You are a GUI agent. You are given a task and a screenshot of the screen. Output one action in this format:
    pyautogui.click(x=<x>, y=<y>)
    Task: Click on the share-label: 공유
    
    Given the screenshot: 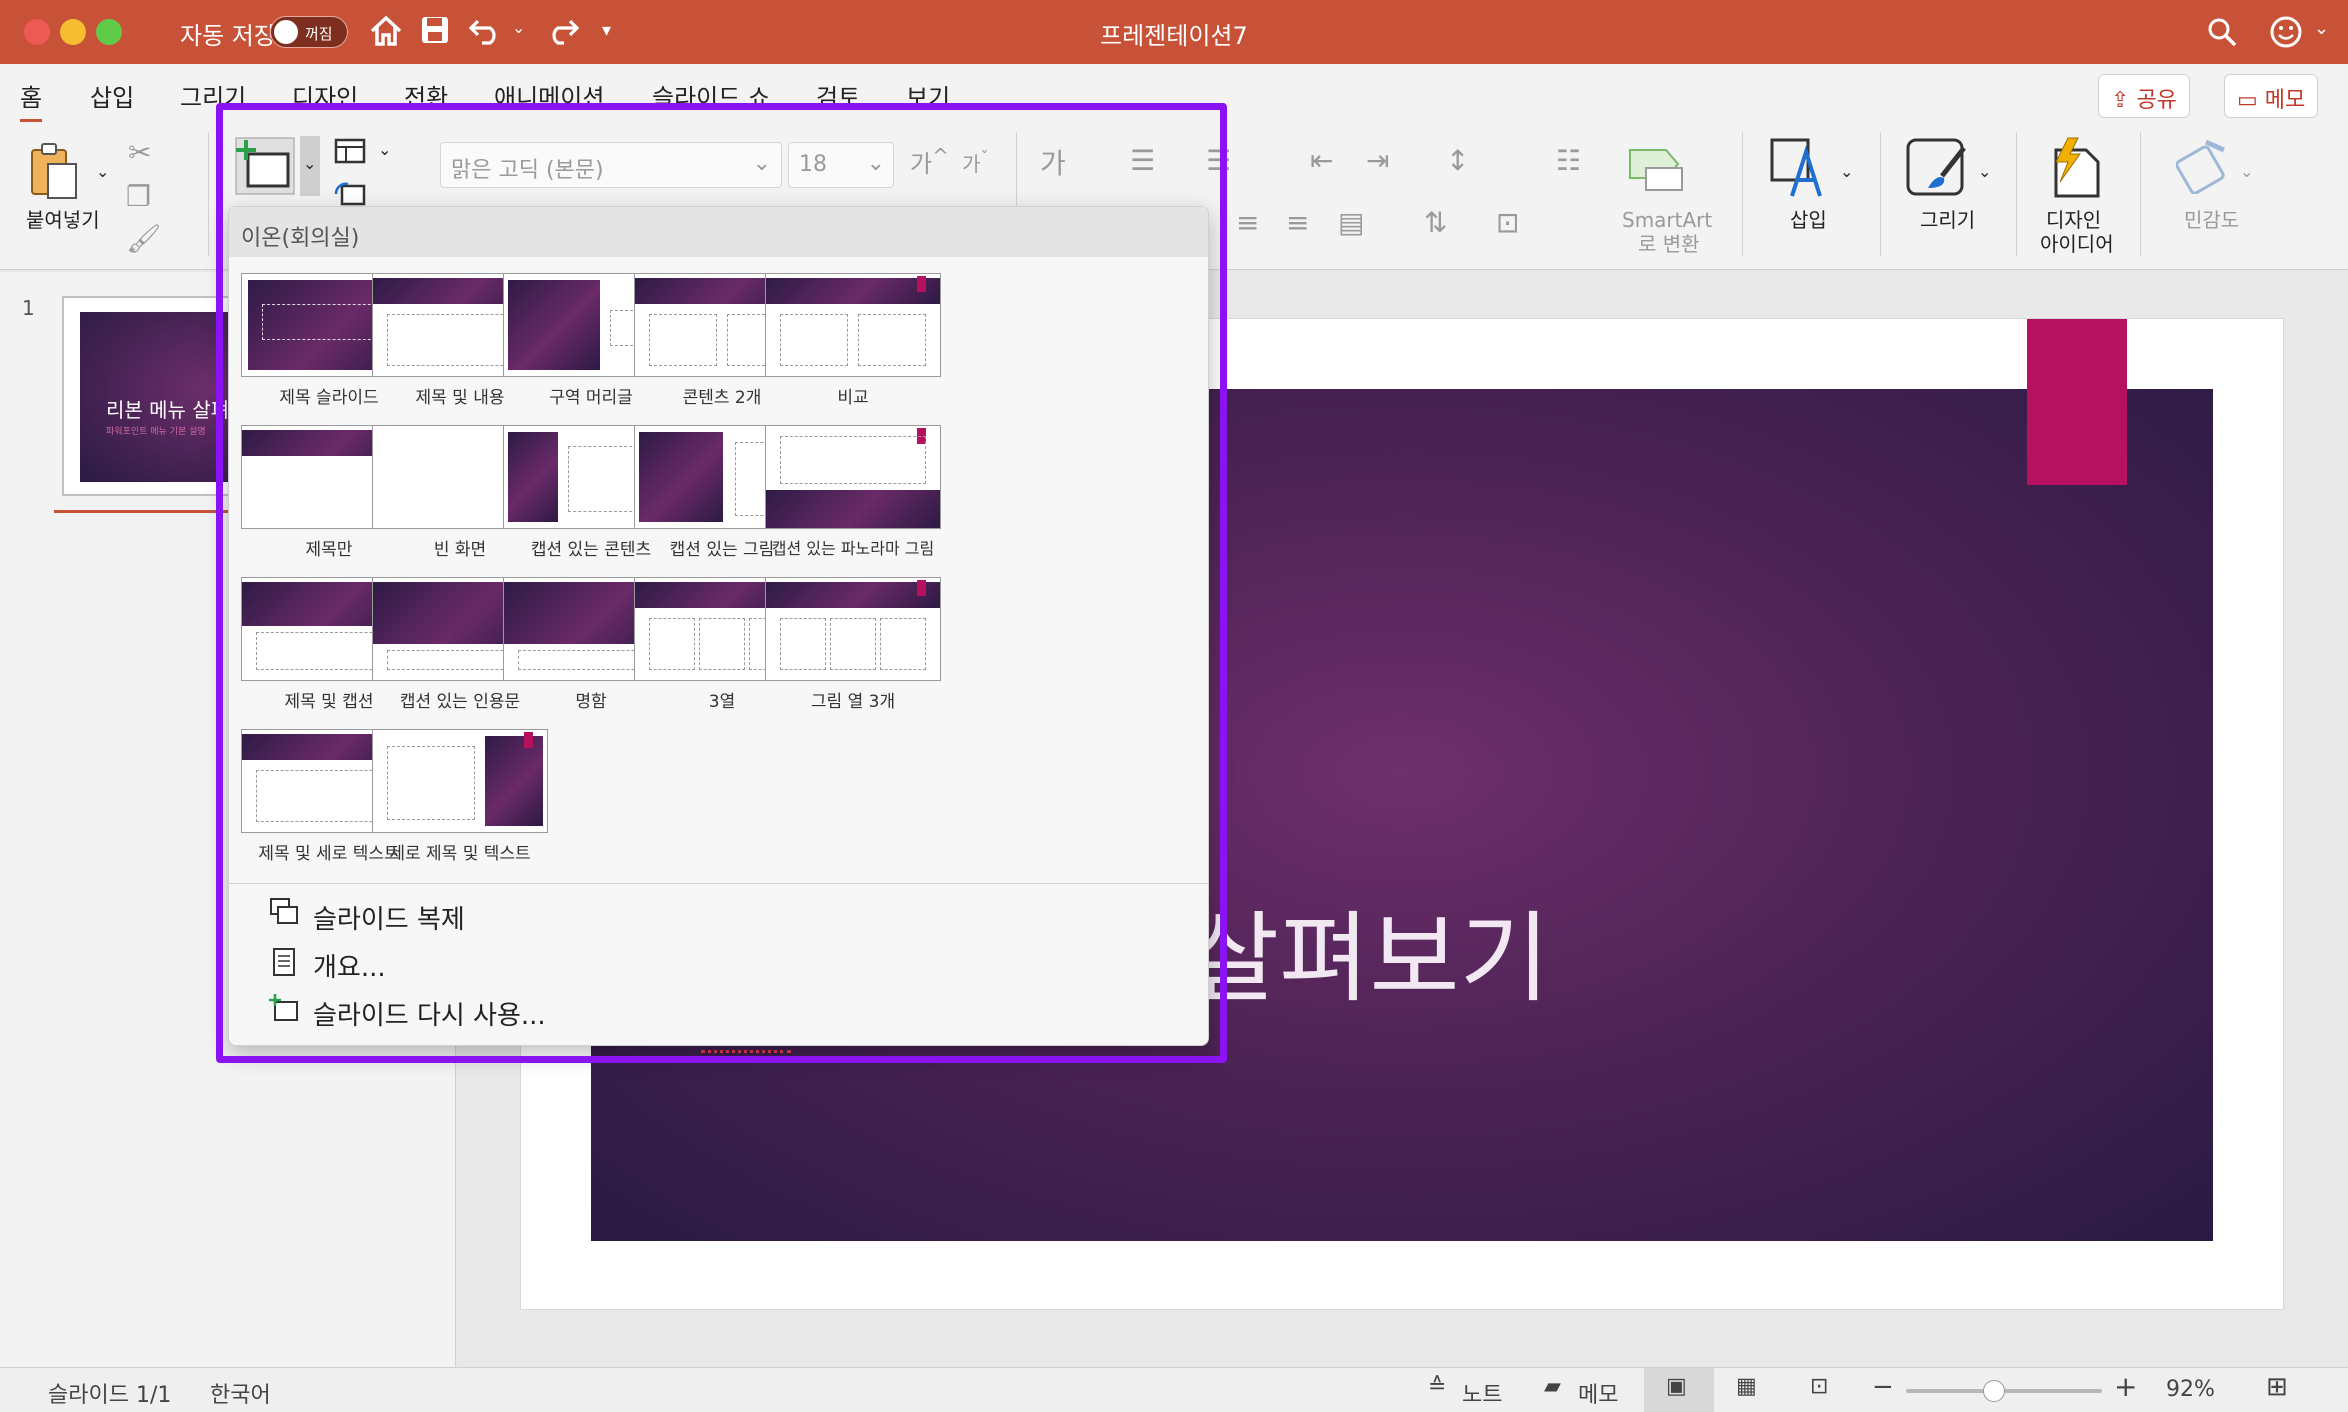 What is the action you would take?
    pyautogui.click(x=2156, y=100)
    